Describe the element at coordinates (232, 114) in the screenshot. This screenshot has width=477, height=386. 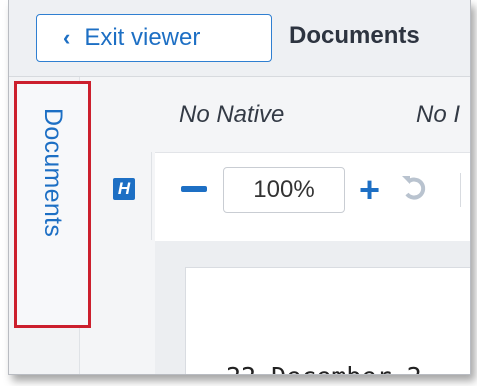
I see `no-native-label: No Native` at that location.